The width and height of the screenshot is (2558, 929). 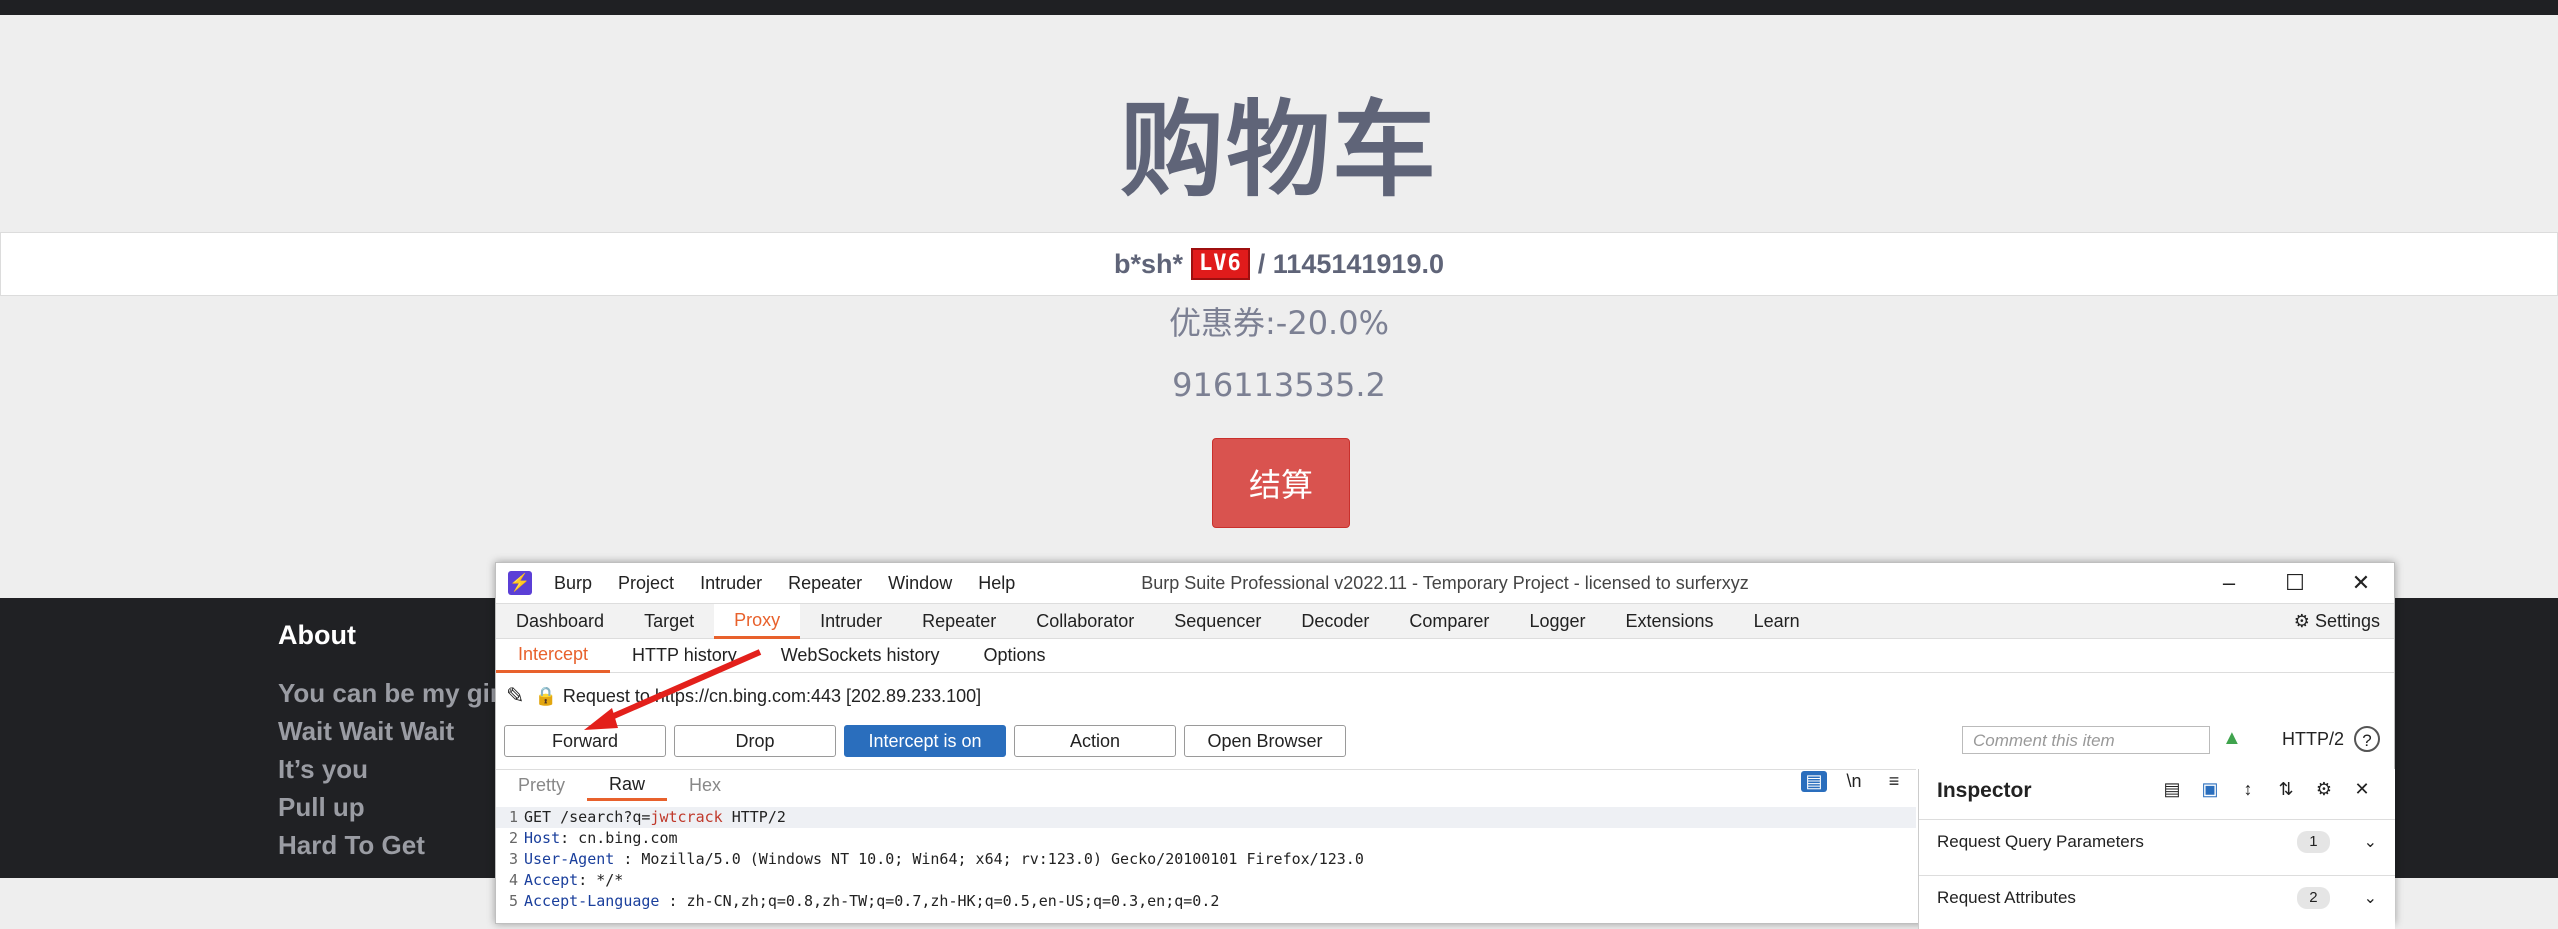 I want to click on wrap-lines-icon: ▤, so click(x=1814, y=781).